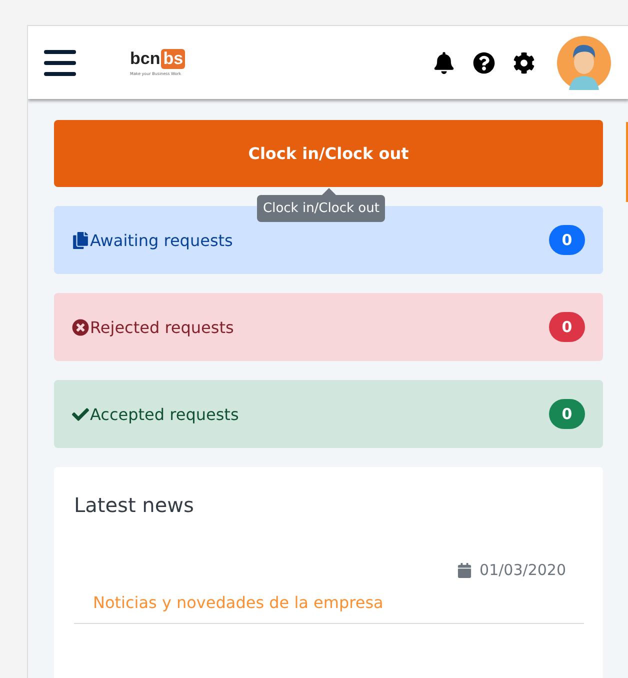  What do you see at coordinates (328, 153) in the screenshot?
I see `clock-button: Clock in/Clock out` at bounding box center [328, 153].